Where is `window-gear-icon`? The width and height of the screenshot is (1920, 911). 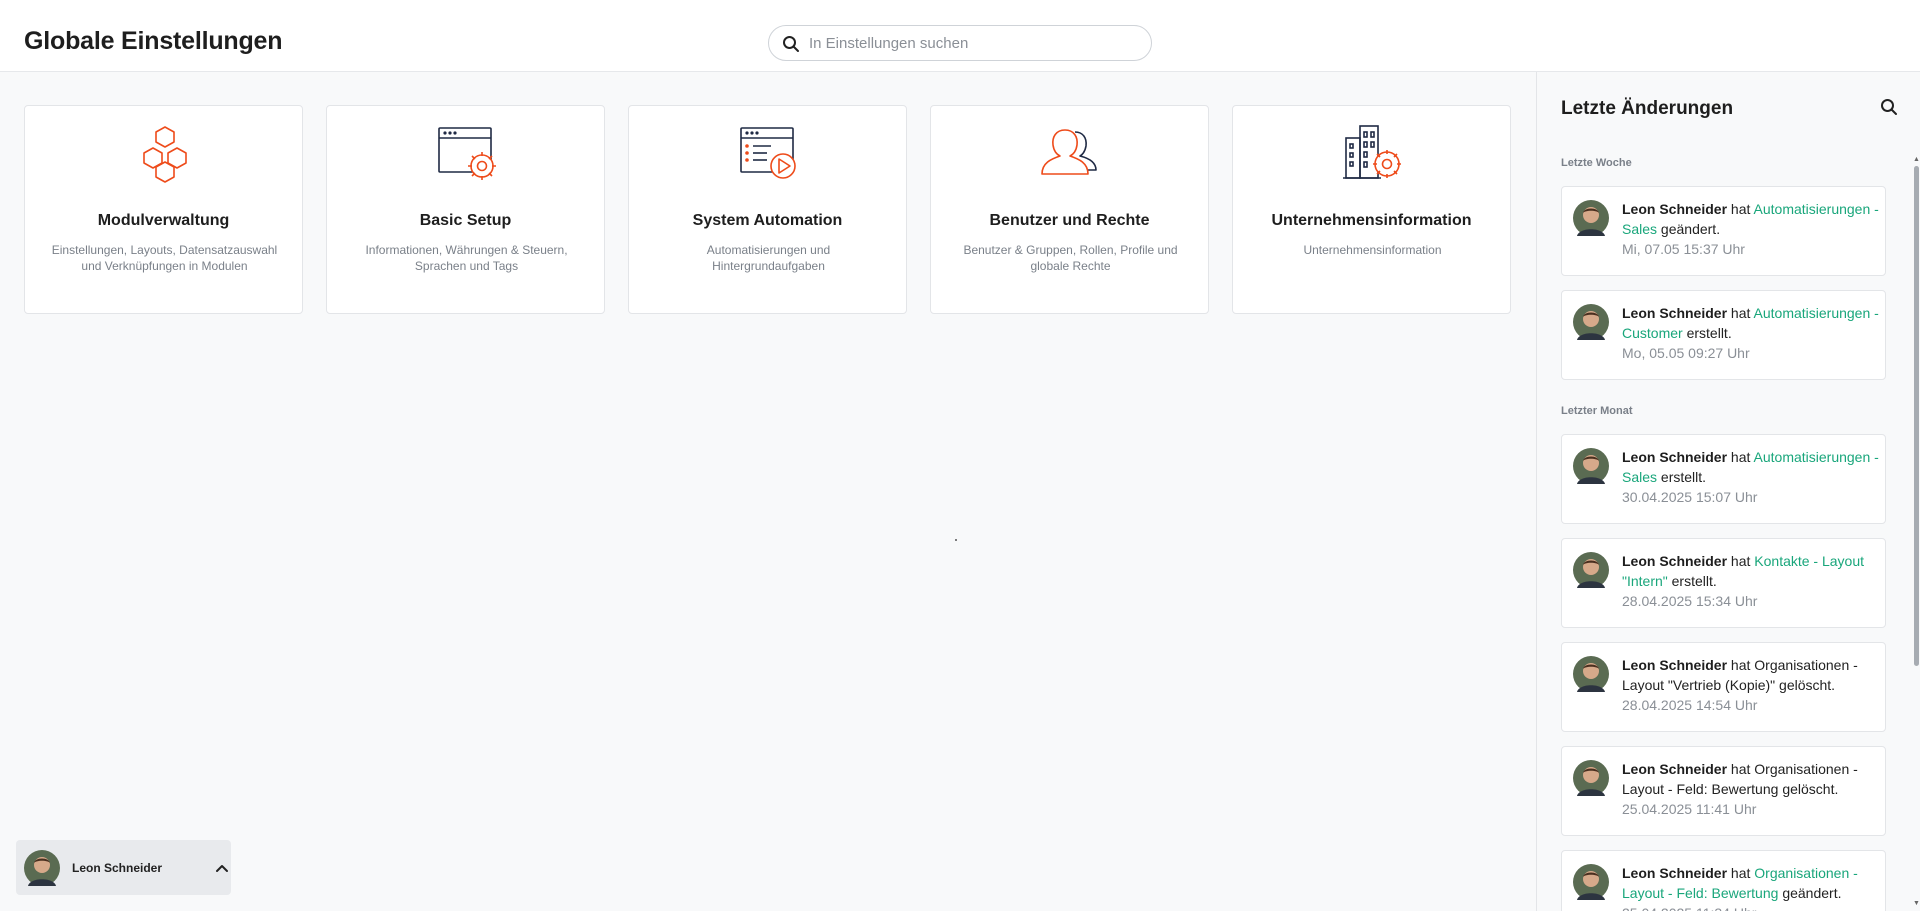
window-gear-icon is located at coordinates (467, 153).